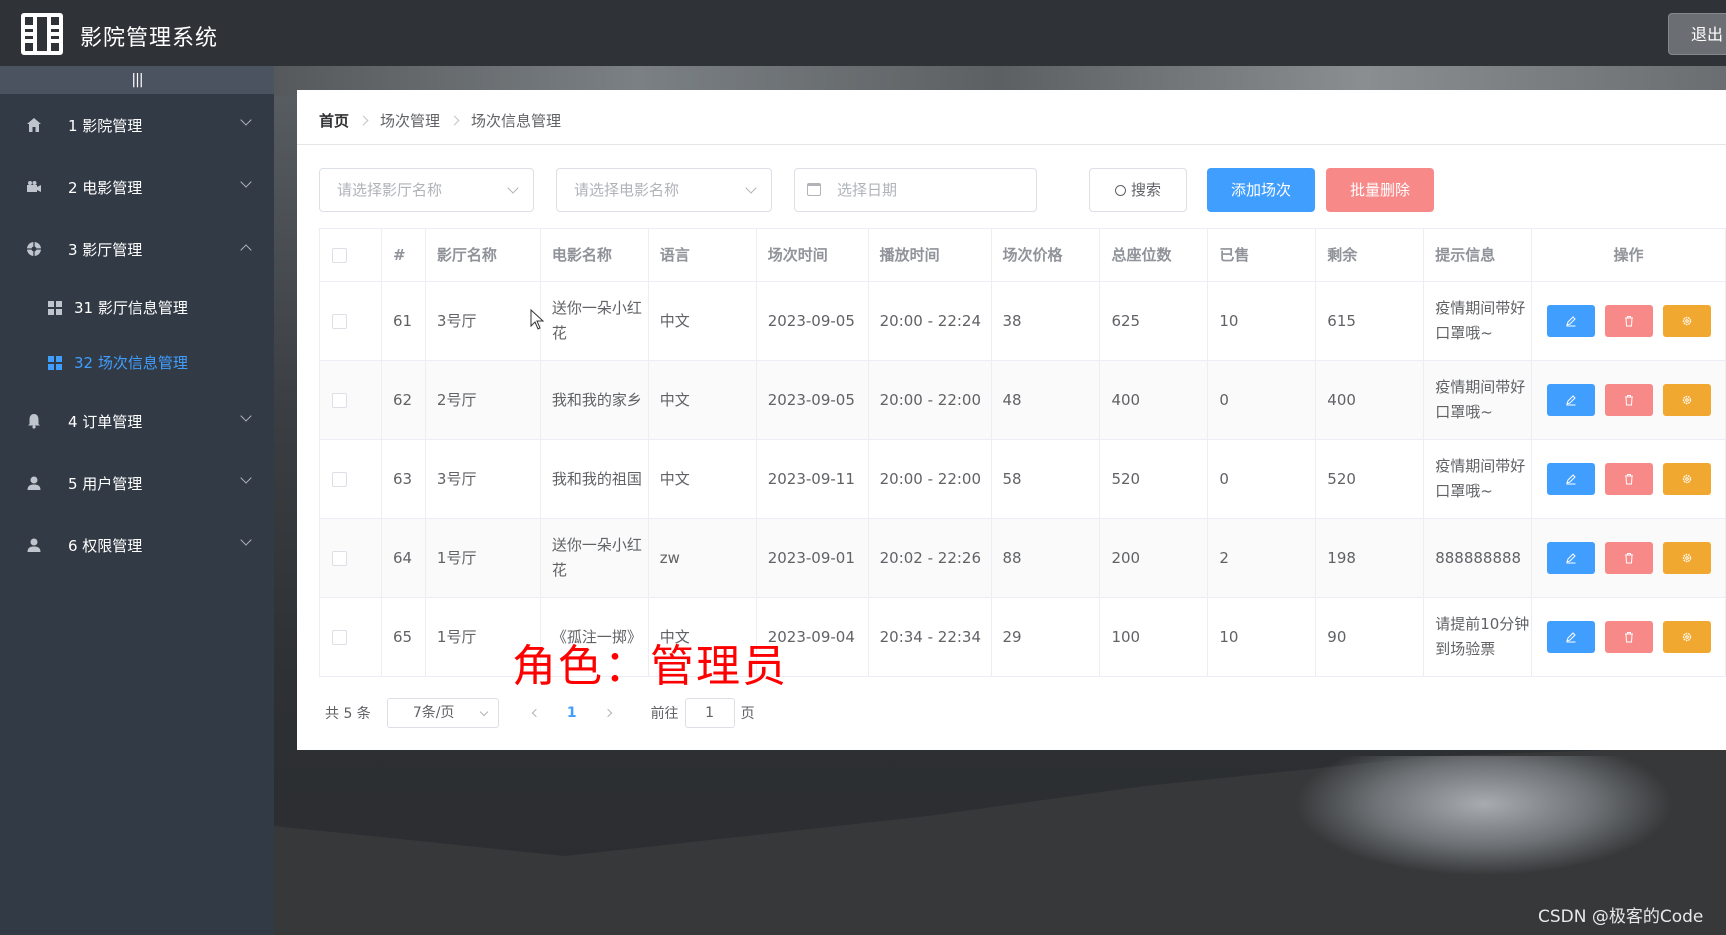 This screenshot has width=1726, height=935. Describe the element at coordinates (334, 120) in the screenshot. I see `breadcrumb-home: 首页` at that location.